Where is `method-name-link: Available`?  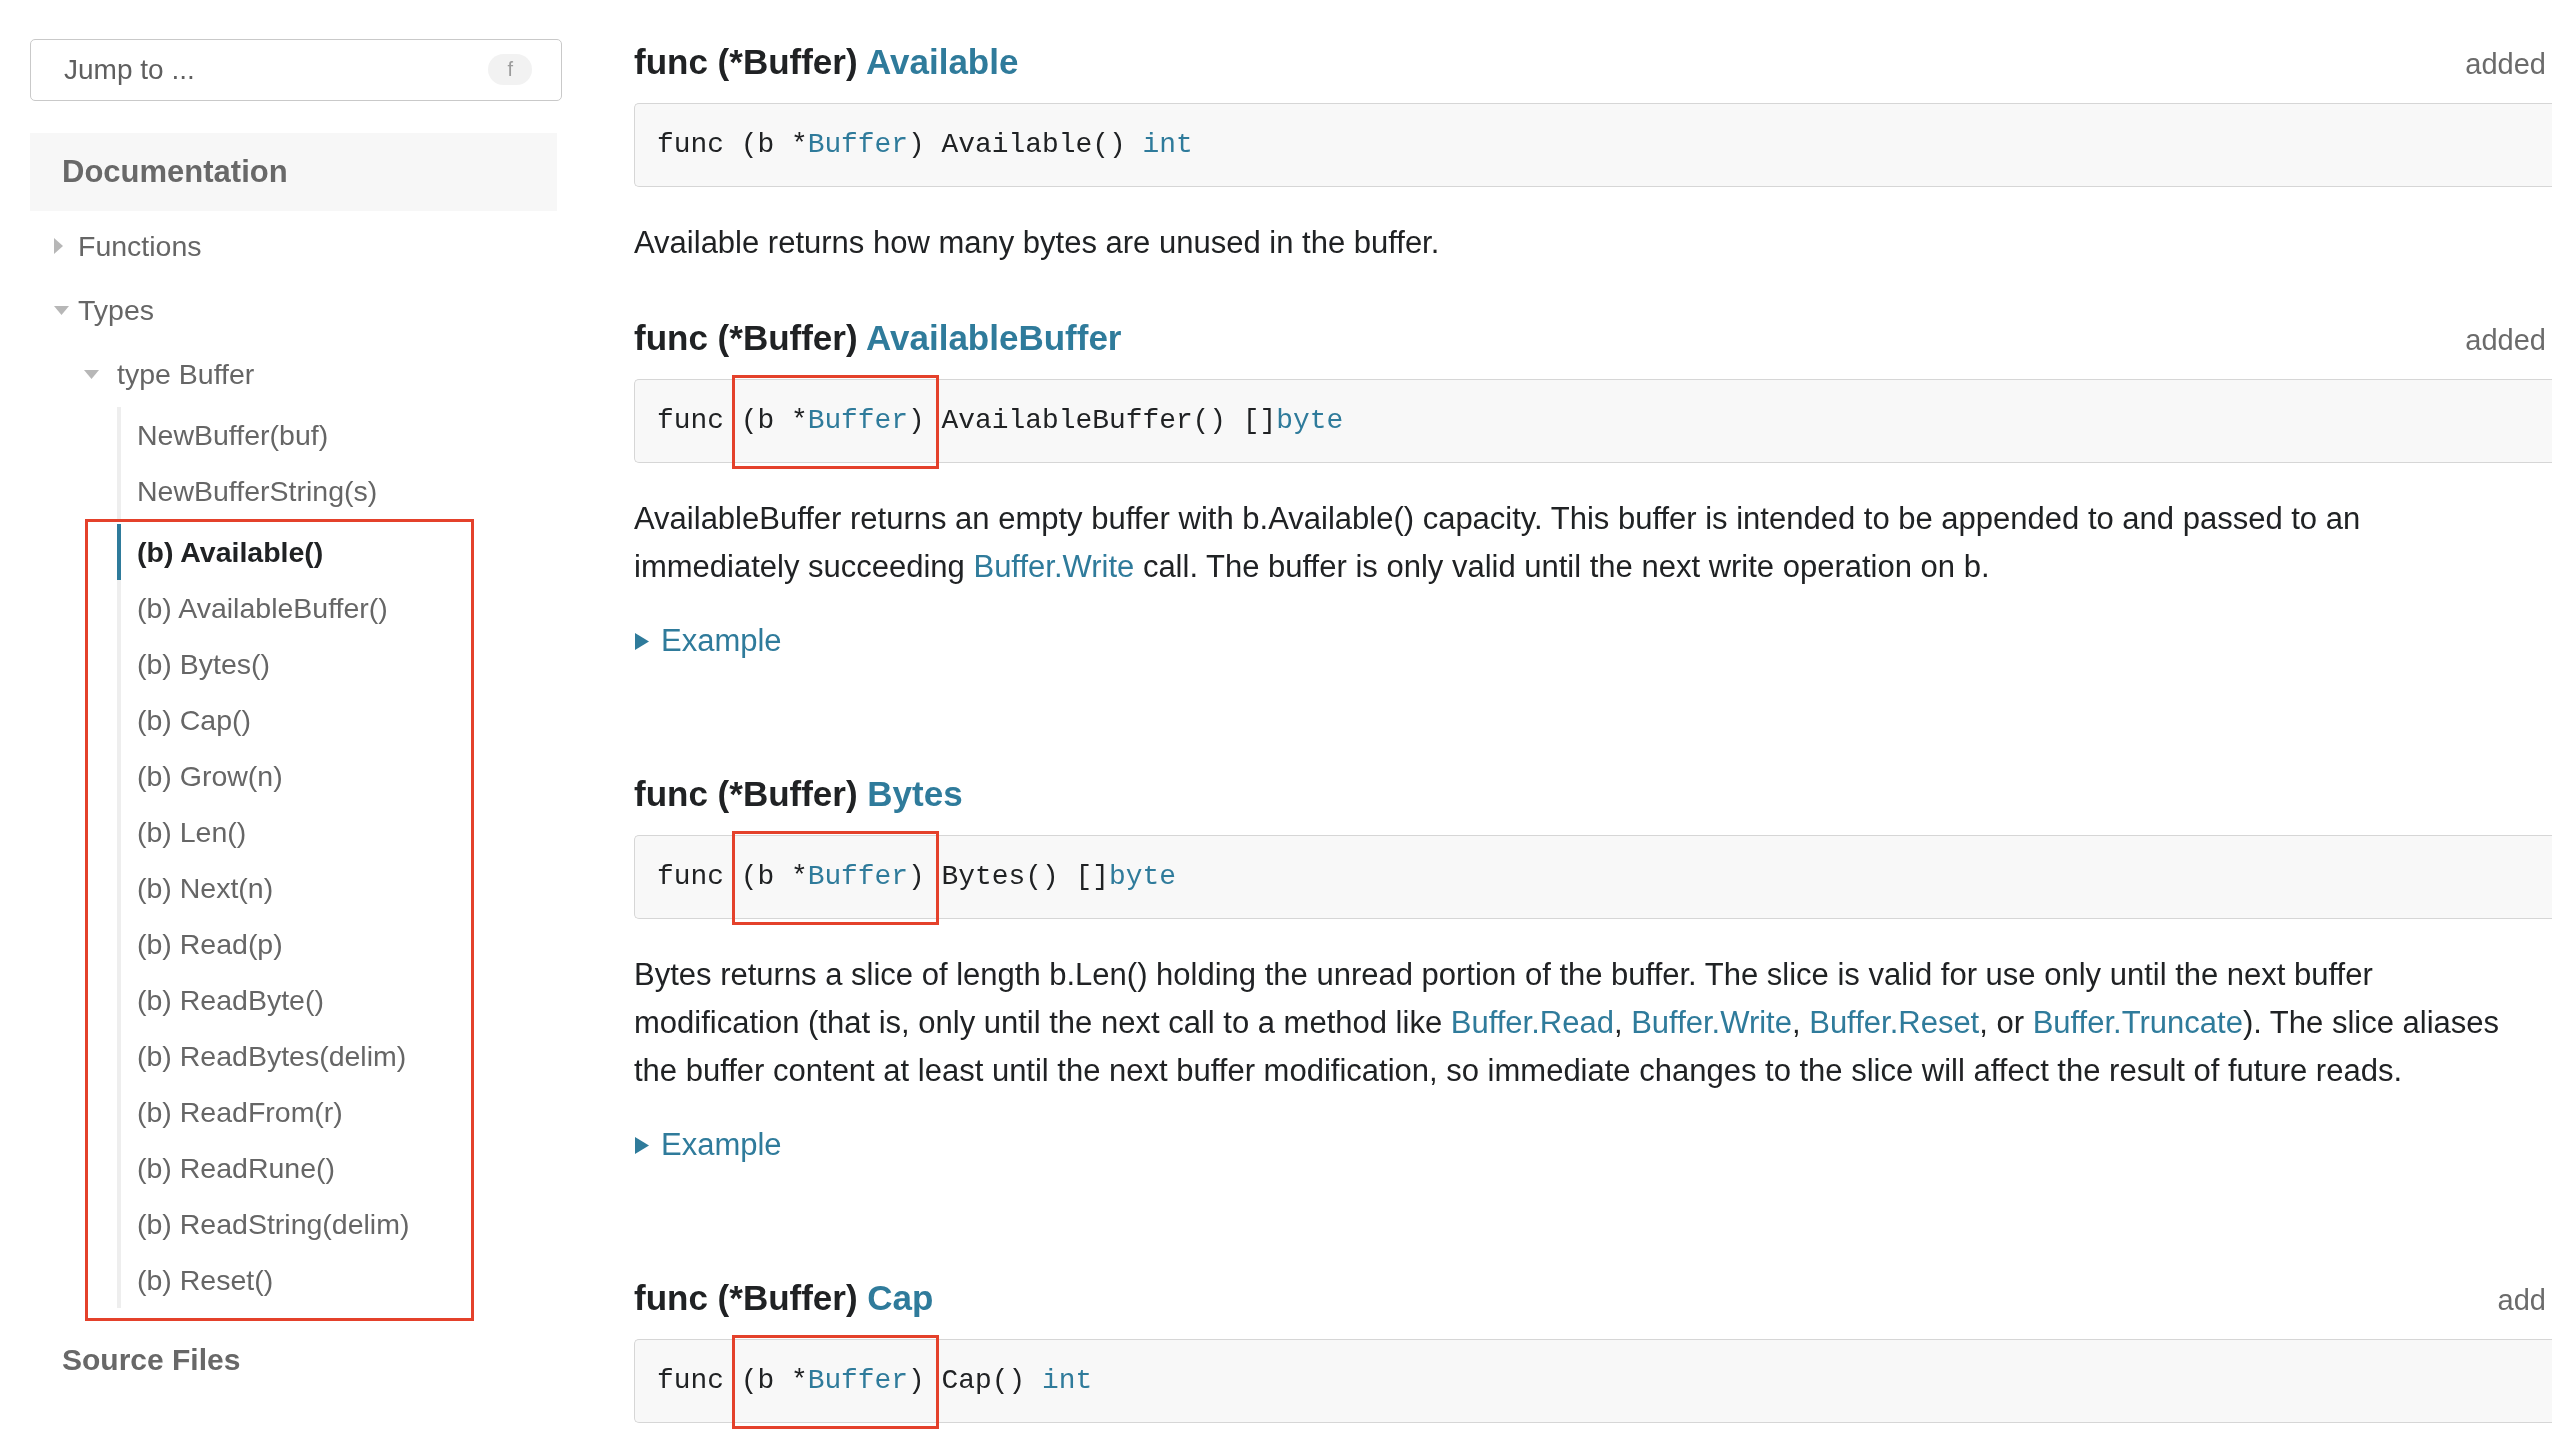 method-name-link: Available is located at coordinates (942, 61).